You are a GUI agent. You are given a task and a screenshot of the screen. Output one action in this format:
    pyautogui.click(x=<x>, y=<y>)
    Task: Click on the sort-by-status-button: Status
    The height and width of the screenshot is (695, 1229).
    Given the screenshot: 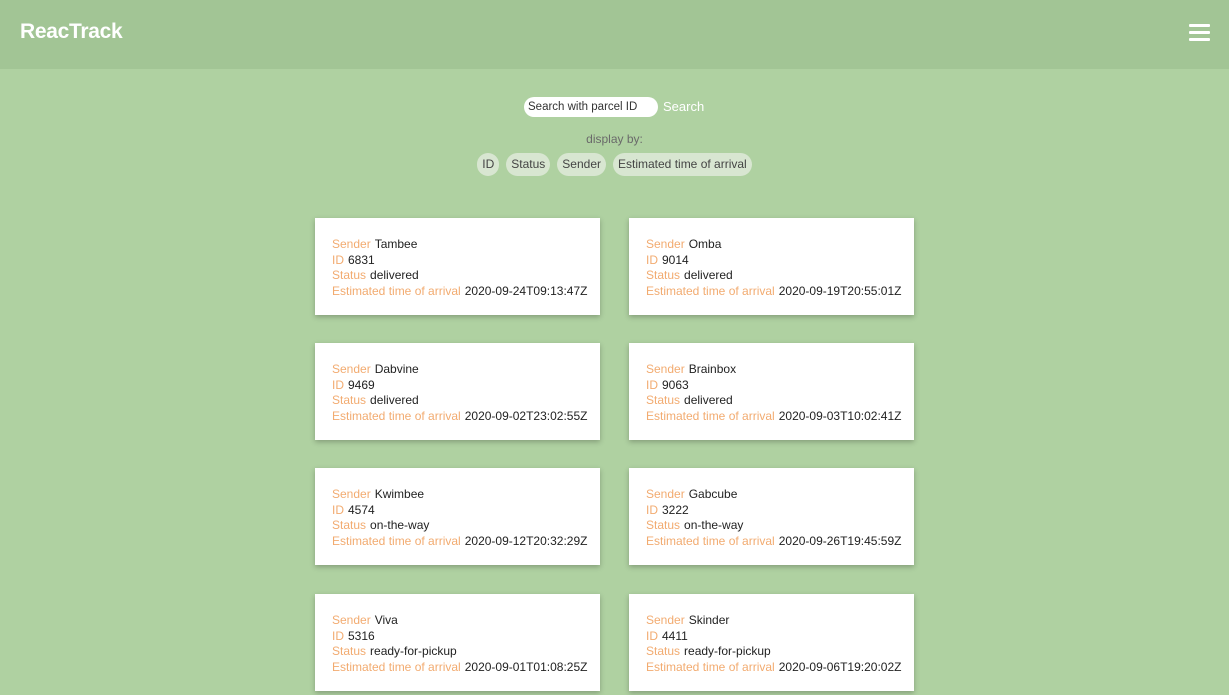 What is the action you would take?
    pyautogui.click(x=528, y=164)
    